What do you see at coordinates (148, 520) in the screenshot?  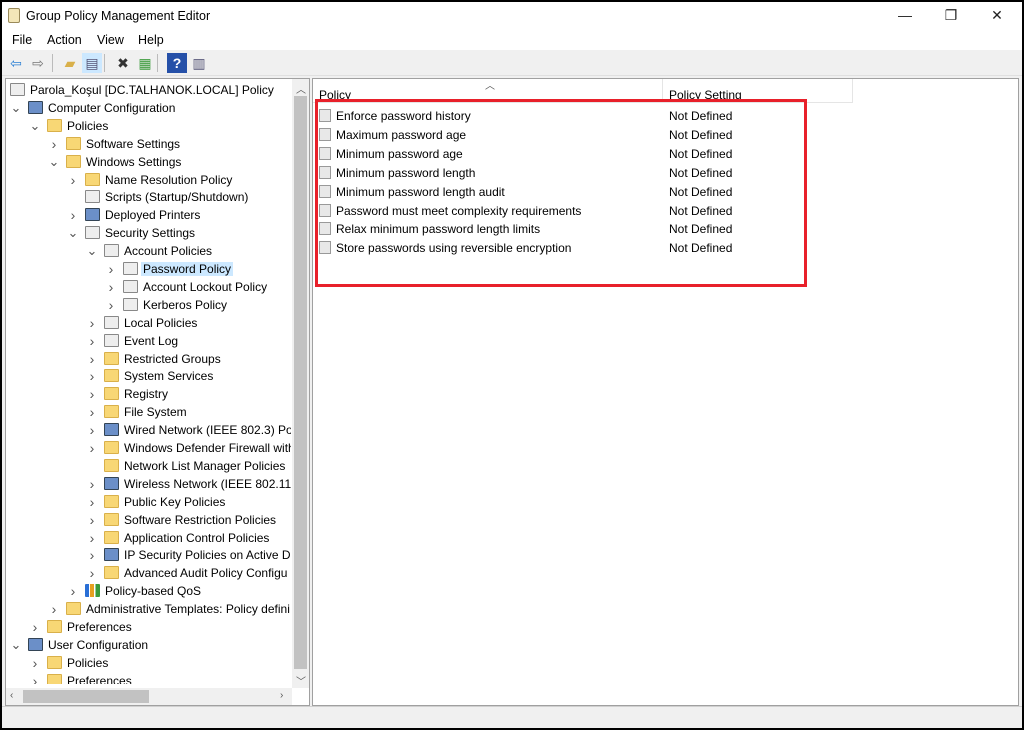 I see `tree-item: › Software Restriction Policies` at bounding box center [148, 520].